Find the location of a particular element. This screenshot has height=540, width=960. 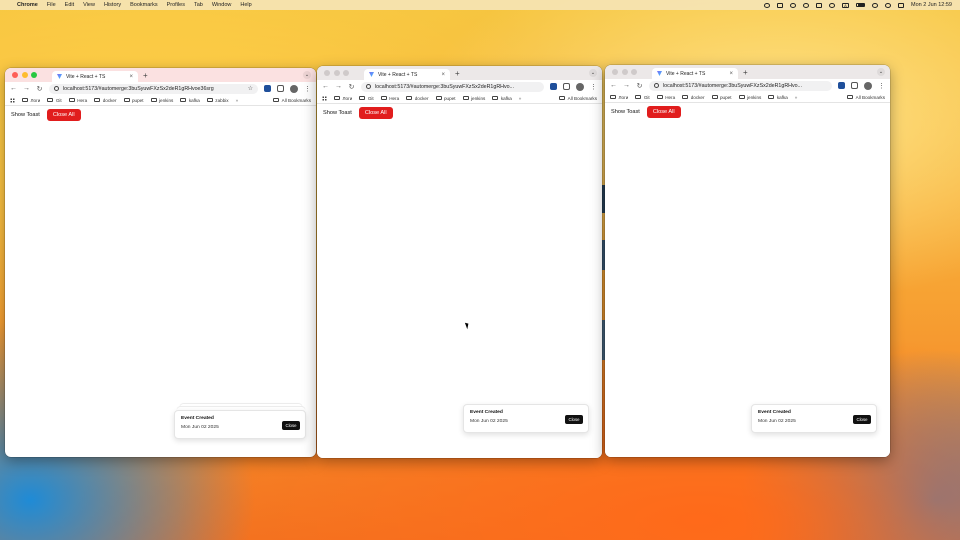

display-icon is located at coordinates (819, 5).